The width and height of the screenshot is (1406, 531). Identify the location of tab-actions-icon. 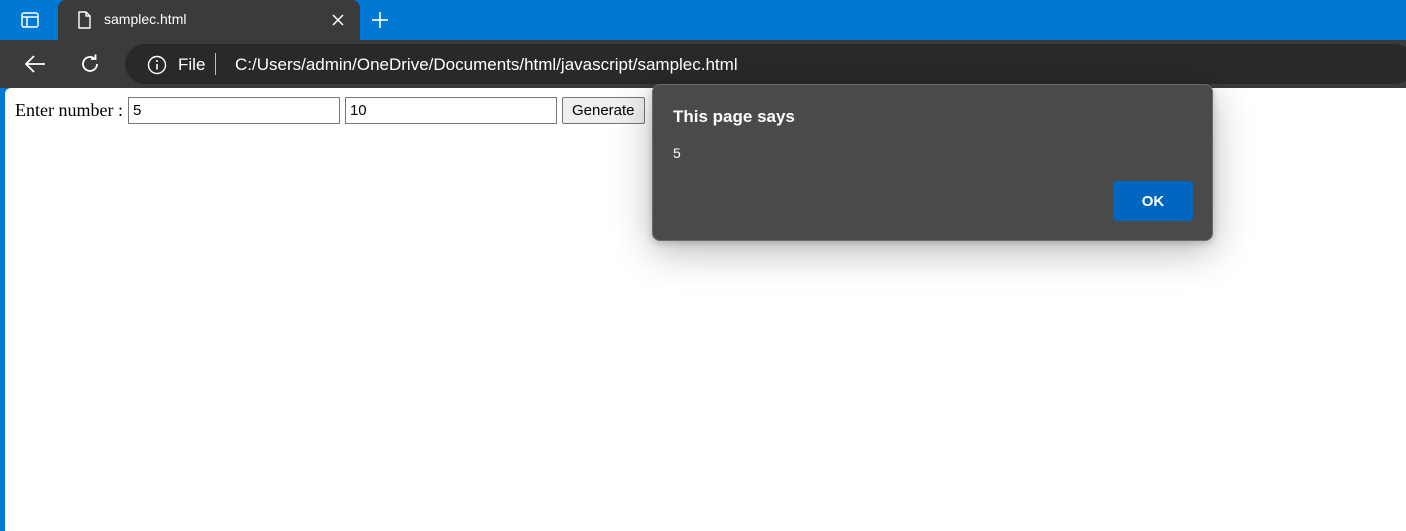
(30, 20).